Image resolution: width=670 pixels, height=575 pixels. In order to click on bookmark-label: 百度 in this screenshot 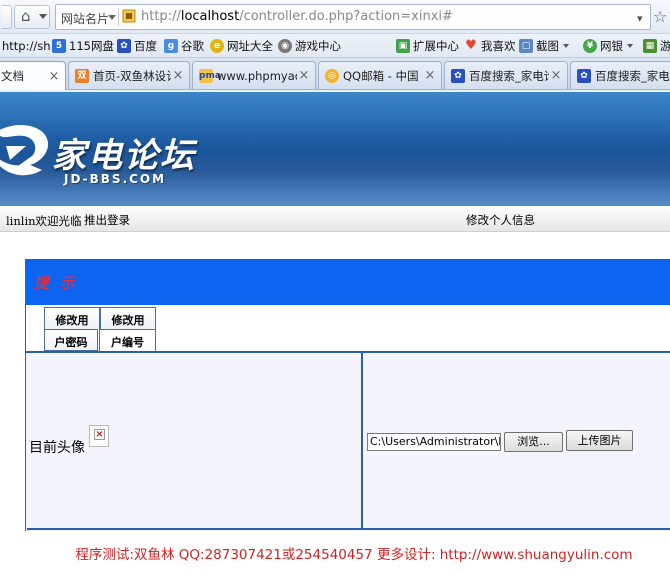, I will do `click(145, 46)`.